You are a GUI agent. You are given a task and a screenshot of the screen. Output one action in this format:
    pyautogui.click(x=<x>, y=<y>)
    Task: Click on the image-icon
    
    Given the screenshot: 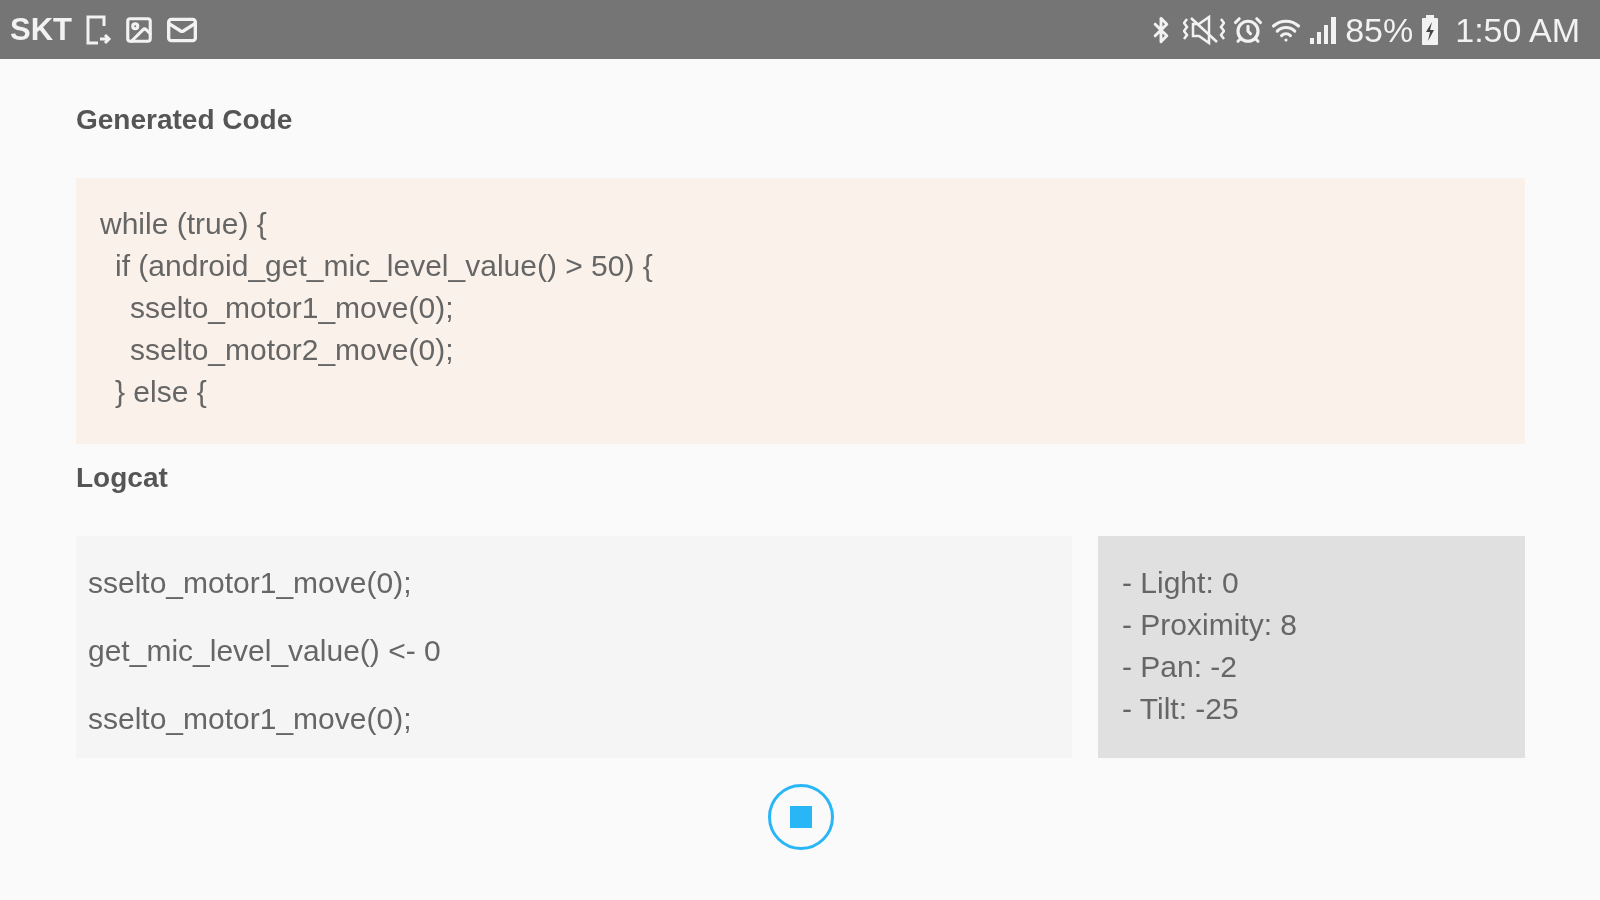 What is the action you would take?
    pyautogui.click(x=139, y=29)
    